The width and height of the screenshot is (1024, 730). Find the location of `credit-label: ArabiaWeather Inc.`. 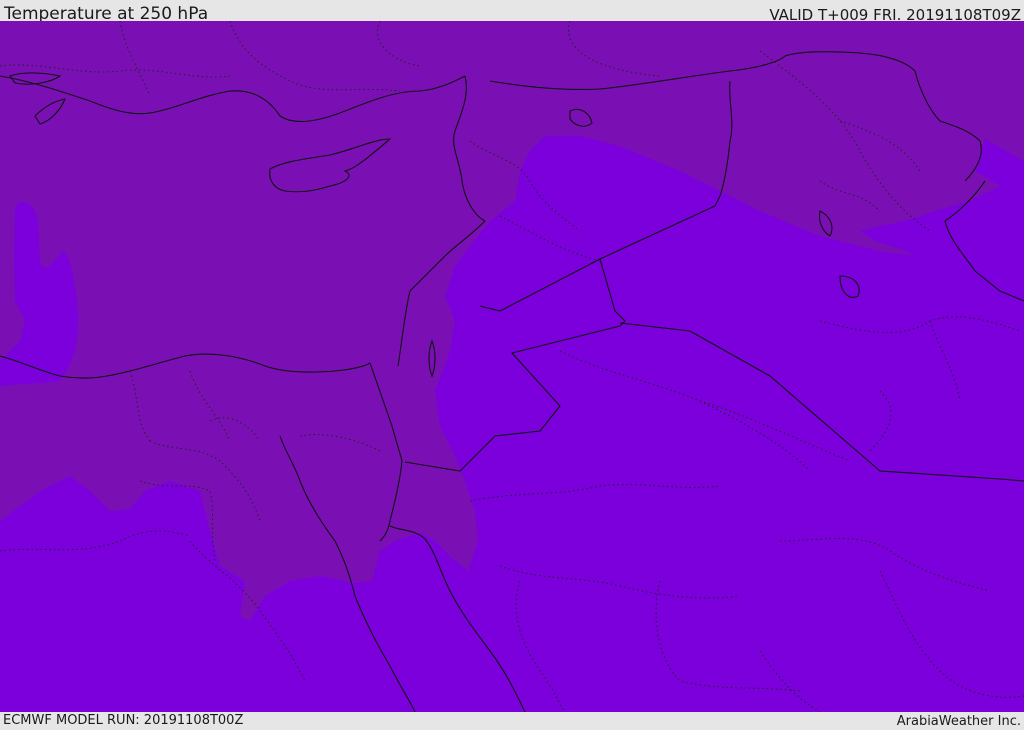

credit-label: ArabiaWeather Inc. is located at coordinates (958, 721).